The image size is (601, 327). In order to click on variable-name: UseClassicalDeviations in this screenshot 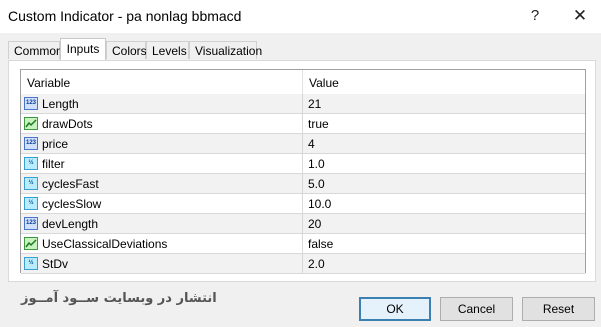, I will do `click(105, 244)`.